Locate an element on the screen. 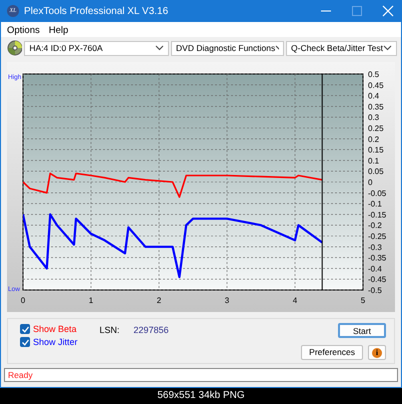 This screenshot has width=402, height=404. y-tick-label: -0.25 is located at coordinates (377, 236).